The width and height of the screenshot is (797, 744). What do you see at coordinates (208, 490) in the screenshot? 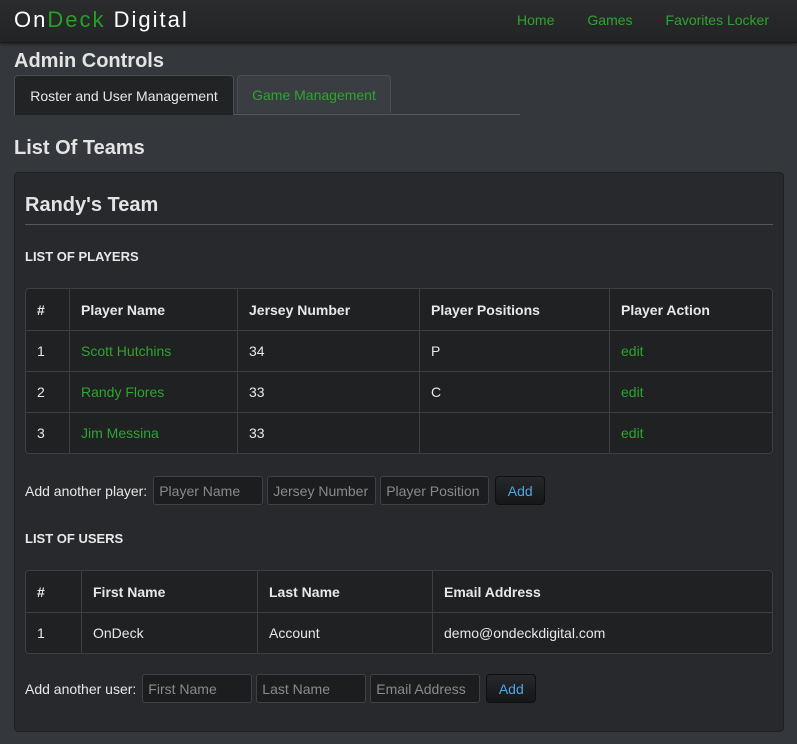
I see `player-name-input` at bounding box center [208, 490].